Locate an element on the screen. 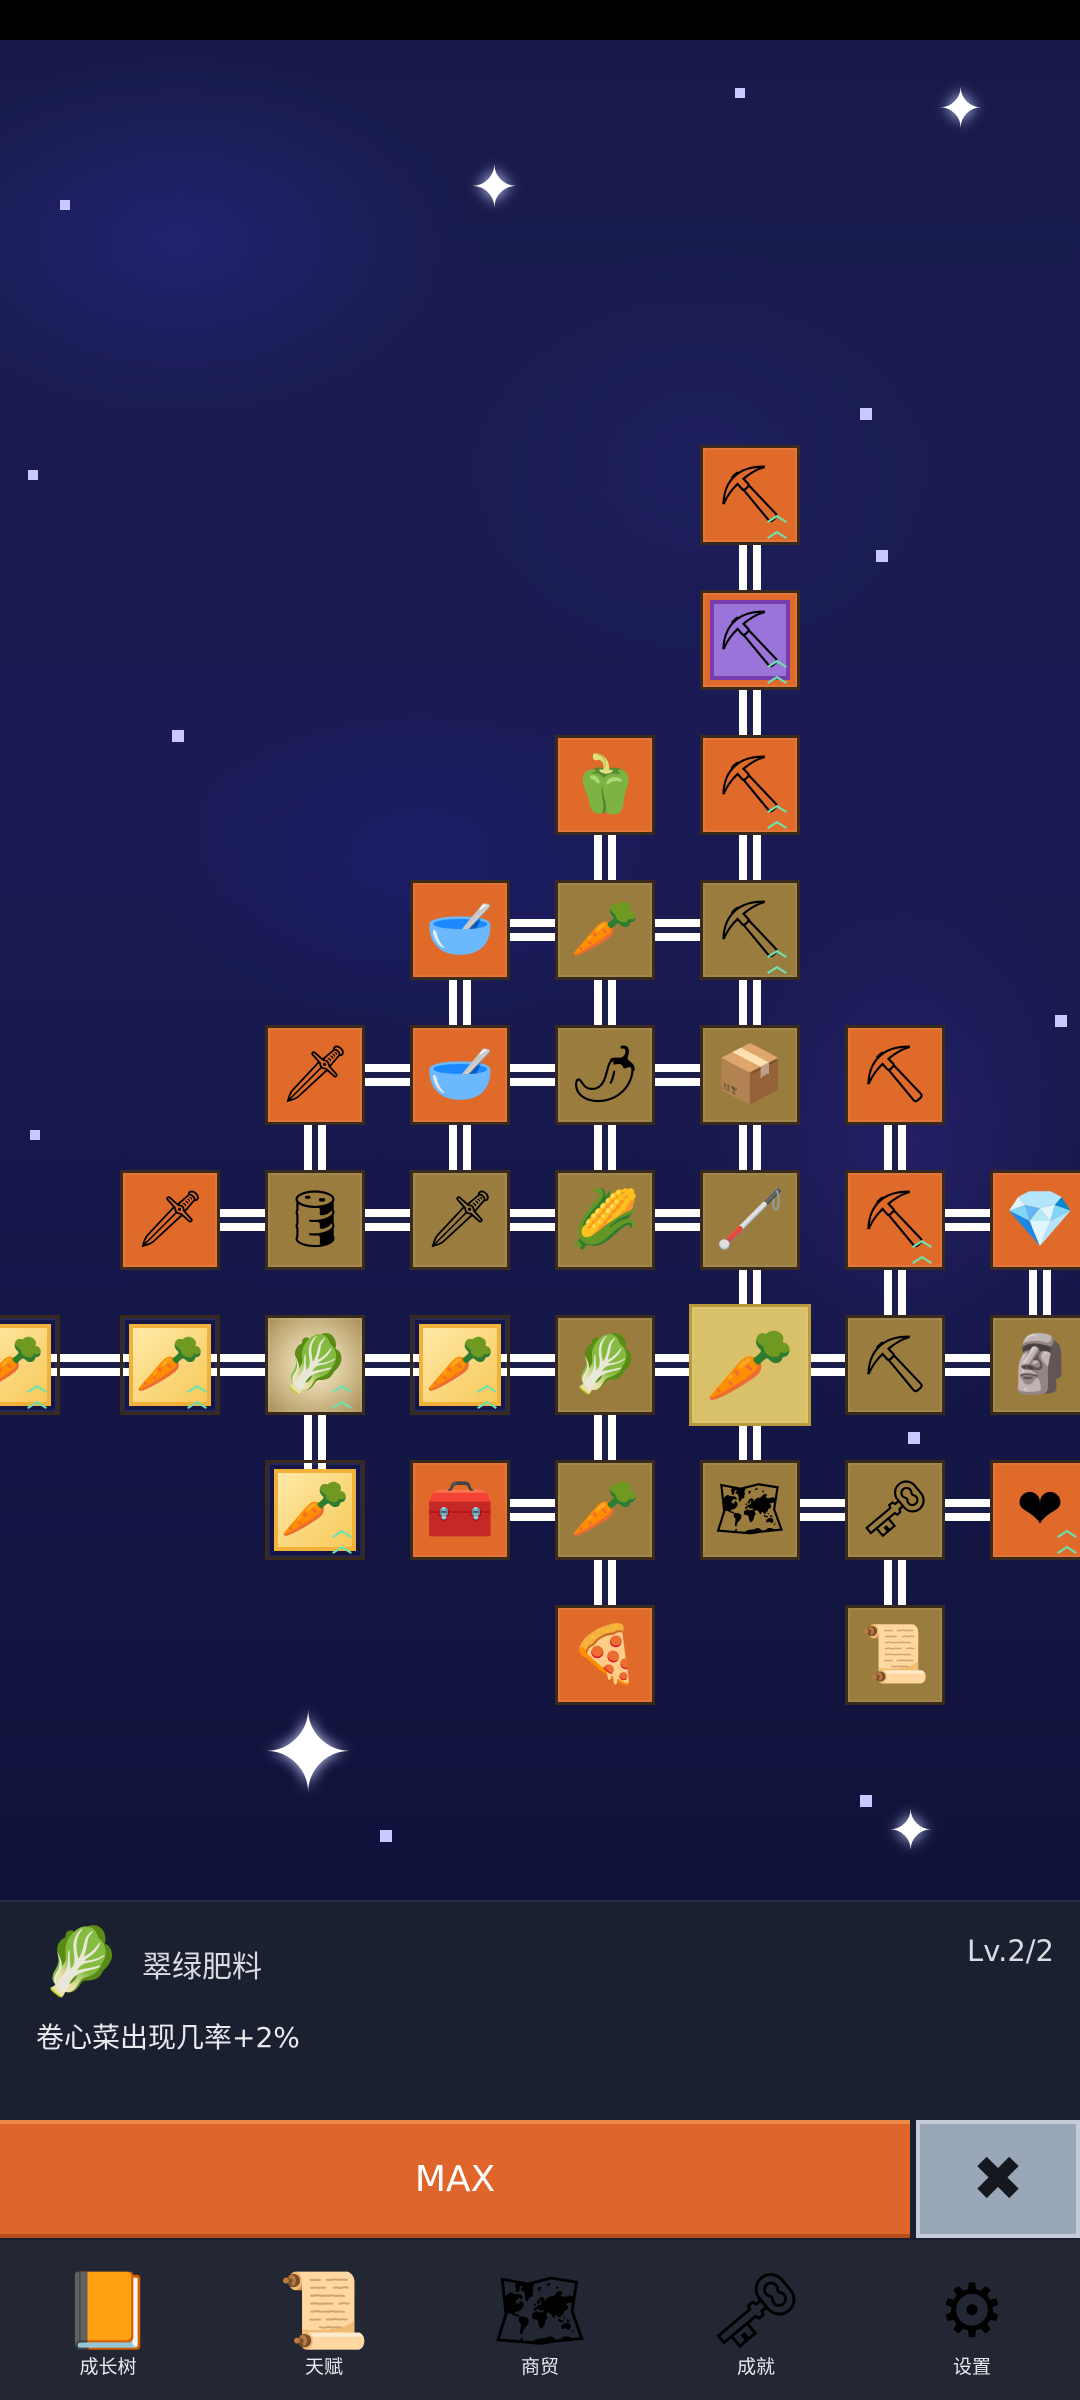 This screenshot has height=2400, width=1080. tree-node-parsnip: 🥕 is located at coordinates (605, 1510).